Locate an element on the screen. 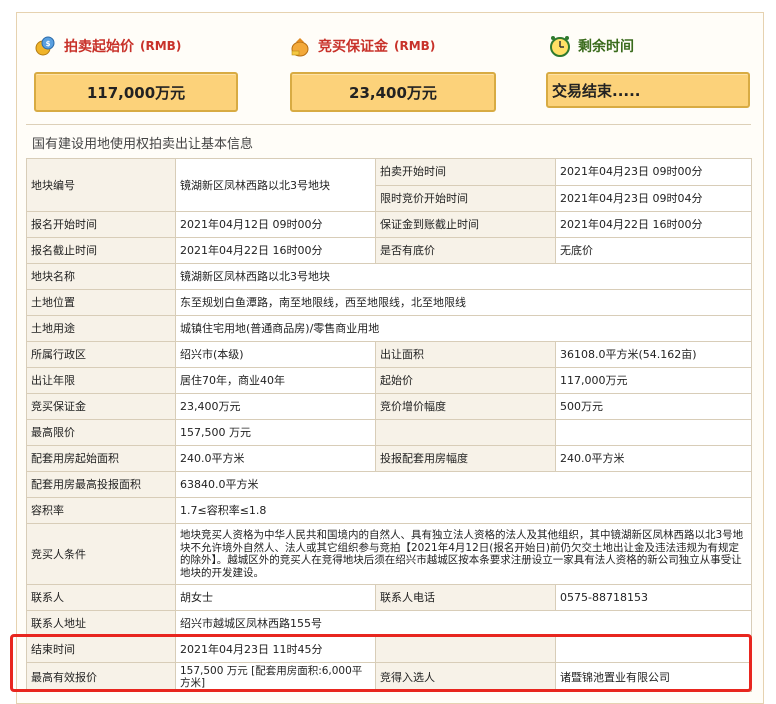  table-row: 地块名称 镜湖新区凤林西路以北3号地块 is located at coordinates (389, 276).